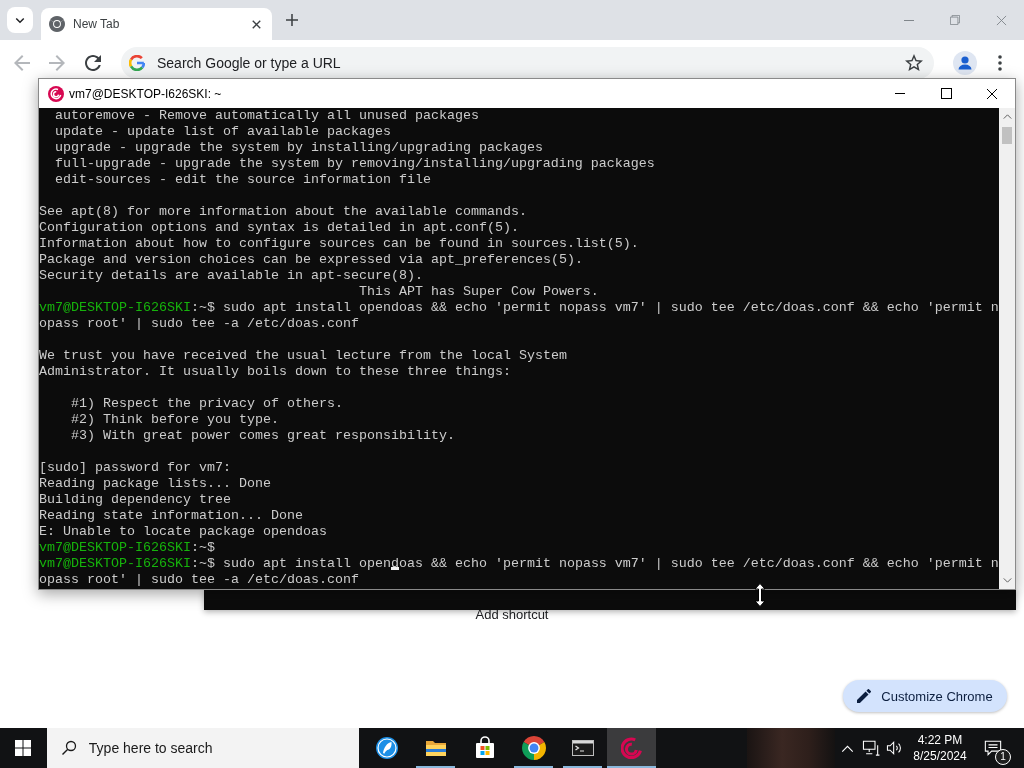 The height and width of the screenshot is (768, 1024). Describe the element at coordinates (512, 615) in the screenshot. I see `add-shortcut-label: Add shortcut` at that location.